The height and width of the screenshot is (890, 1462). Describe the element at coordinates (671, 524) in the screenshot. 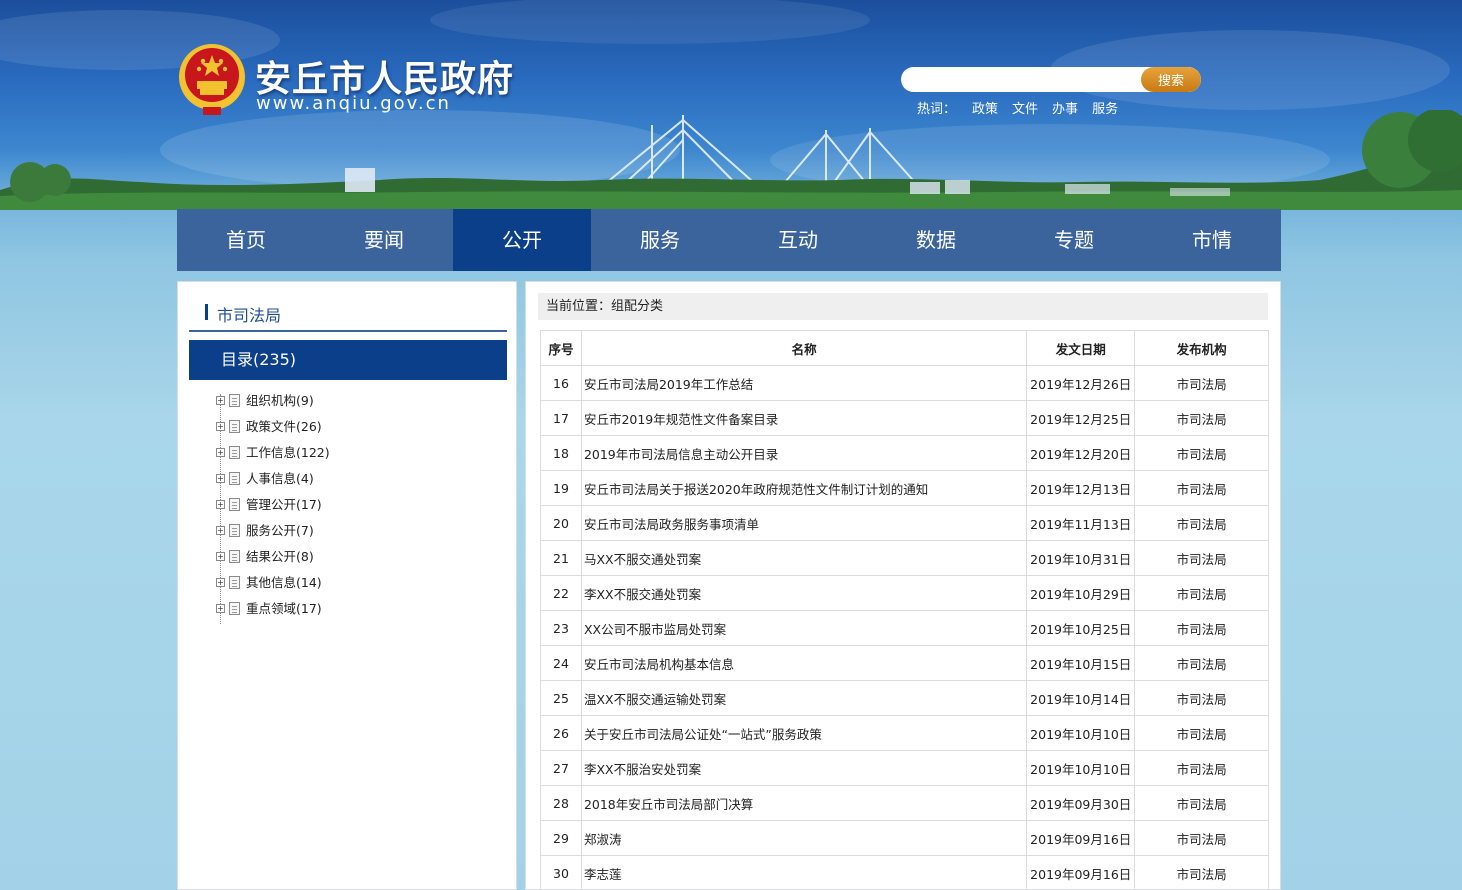

I see `row-name-link: 安丘市司法局政务服务事项清单` at that location.